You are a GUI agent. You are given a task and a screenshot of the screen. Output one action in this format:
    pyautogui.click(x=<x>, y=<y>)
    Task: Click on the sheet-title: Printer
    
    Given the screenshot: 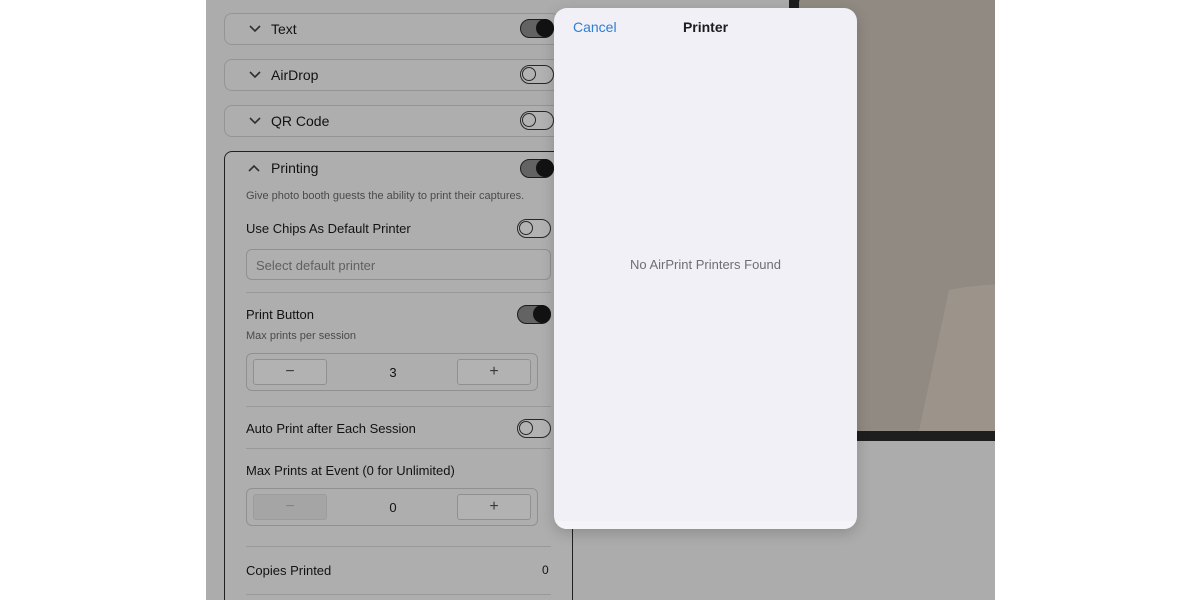 What is the action you would take?
    pyautogui.click(x=705, y=27)
    